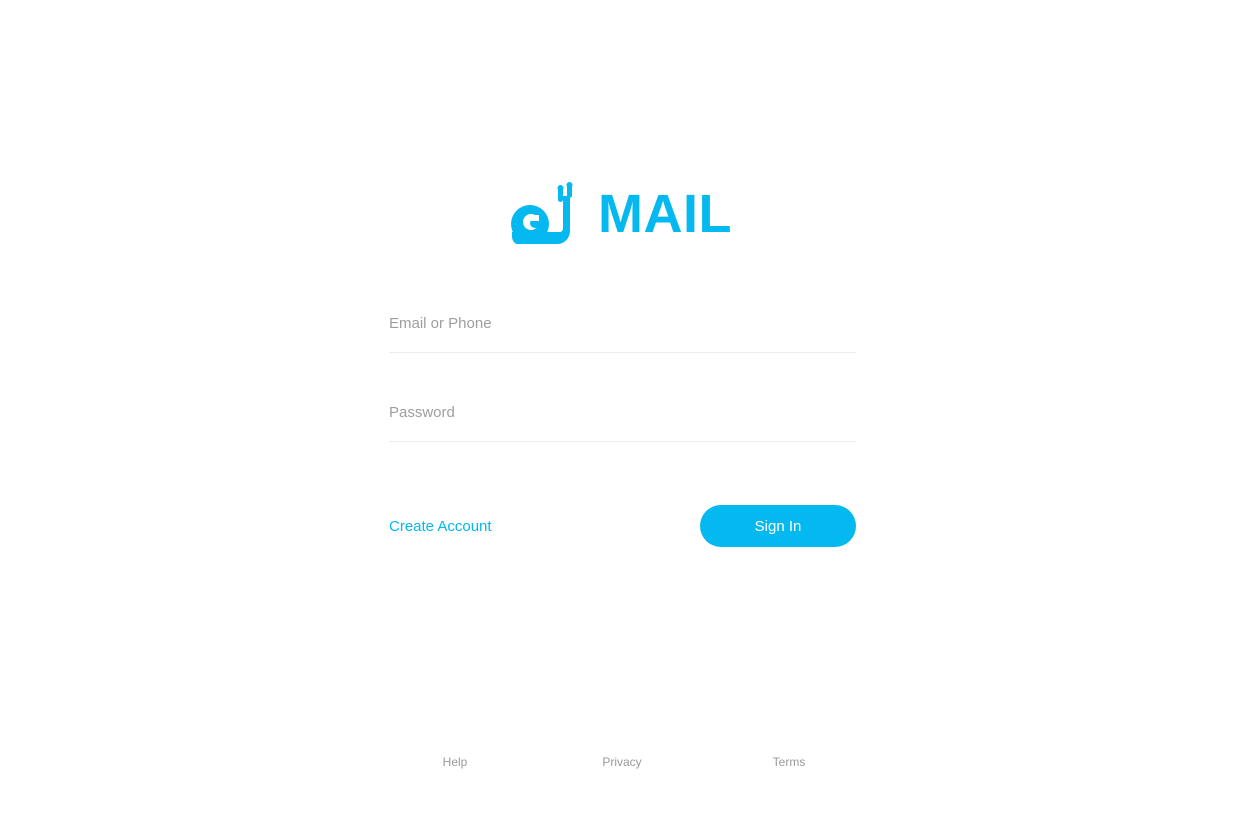 The image size is (1242, 839). I want to click on create-account-link: Create Account, so click(440, 526).